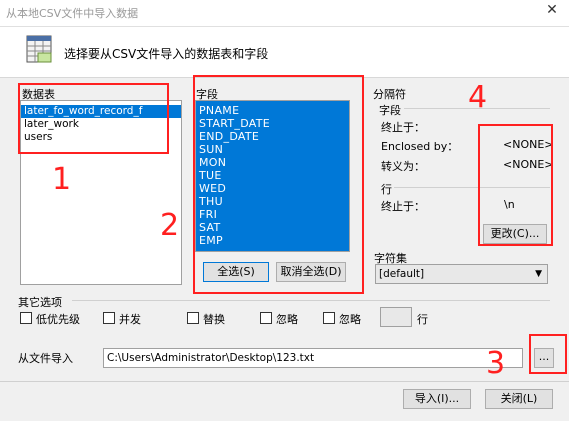 This screenshot has height=421, width=569. What do you see at coordinates (62, 179) in the screenshot?
I see `annotation-number-1: 1` at bounding box center [62, 179].